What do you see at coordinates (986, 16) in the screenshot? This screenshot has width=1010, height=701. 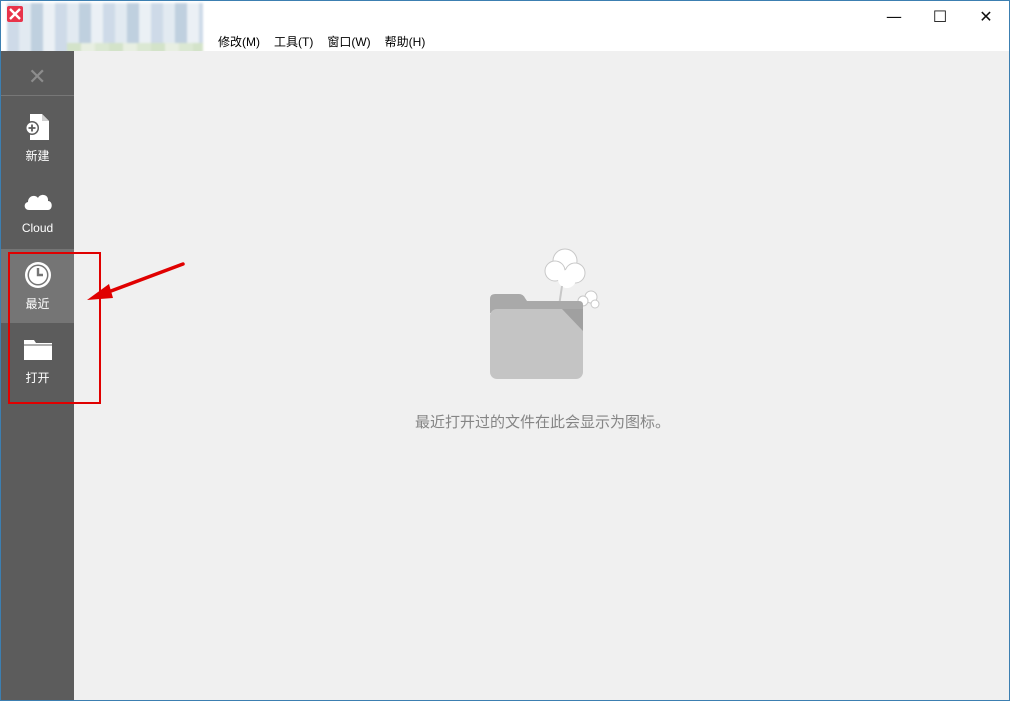 I see `close-button: ✕` at bounding box center [986, 16].